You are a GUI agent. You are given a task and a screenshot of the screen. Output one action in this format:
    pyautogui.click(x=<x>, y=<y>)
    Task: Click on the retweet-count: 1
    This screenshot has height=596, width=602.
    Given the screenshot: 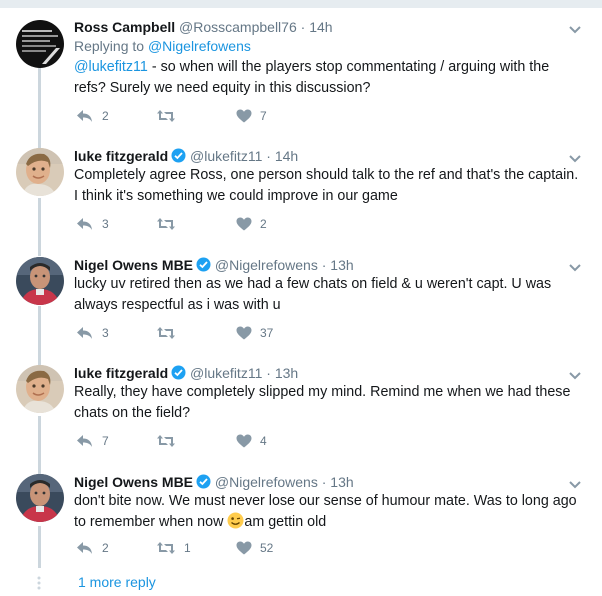 What is the action you would take?
    pyautogui.click(x=187, y=548)
    